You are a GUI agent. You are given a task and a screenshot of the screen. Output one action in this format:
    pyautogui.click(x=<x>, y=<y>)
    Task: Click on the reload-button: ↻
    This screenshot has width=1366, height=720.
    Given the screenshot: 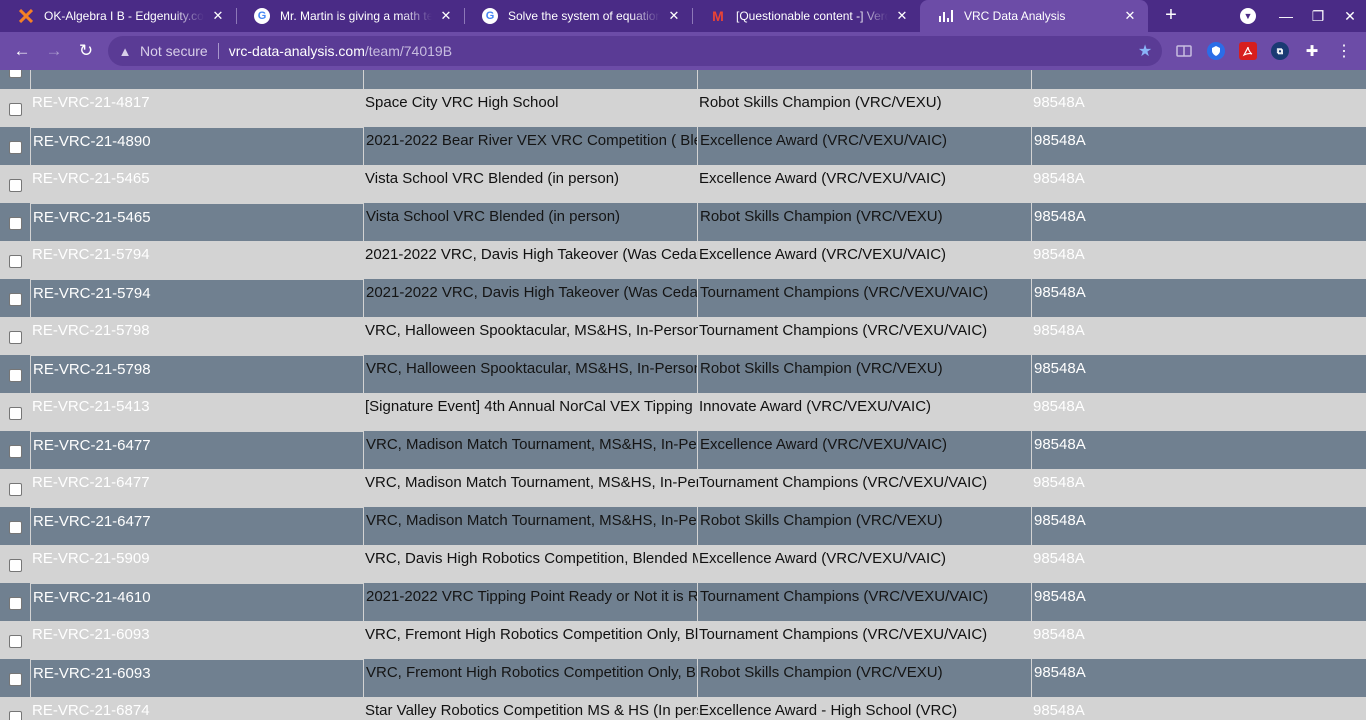 What is the action you would take?
    pyautogui.click(x=86, y=51)
    